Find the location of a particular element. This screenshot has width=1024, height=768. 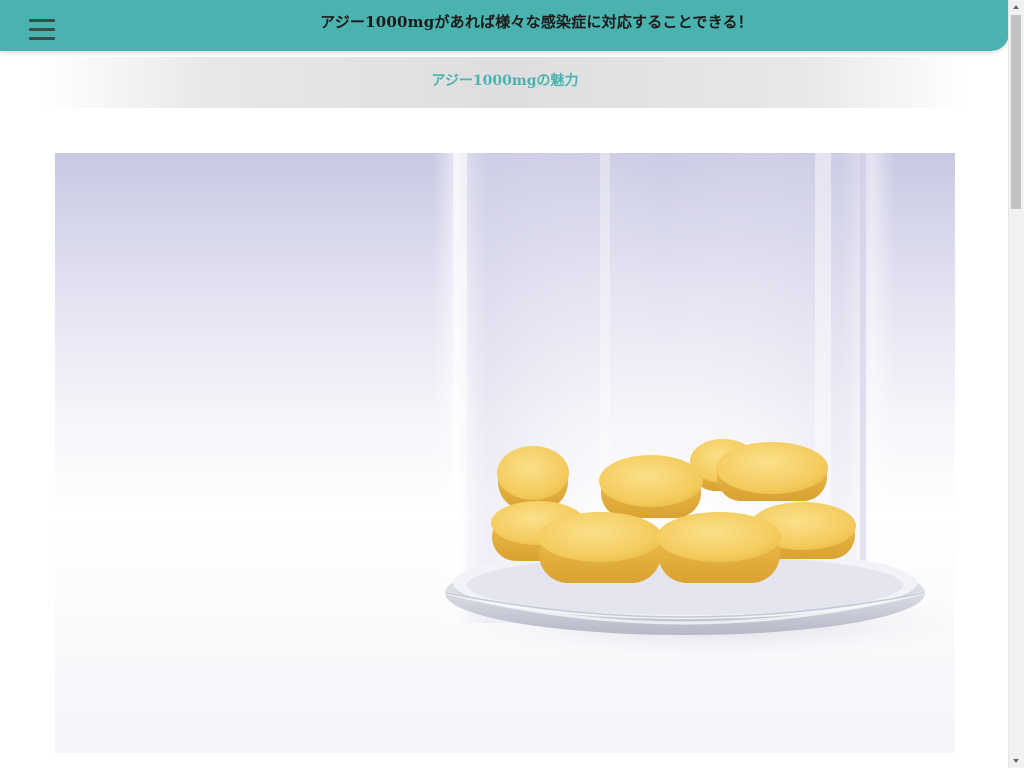

glass-highlight is located at coordinates (460, 368).